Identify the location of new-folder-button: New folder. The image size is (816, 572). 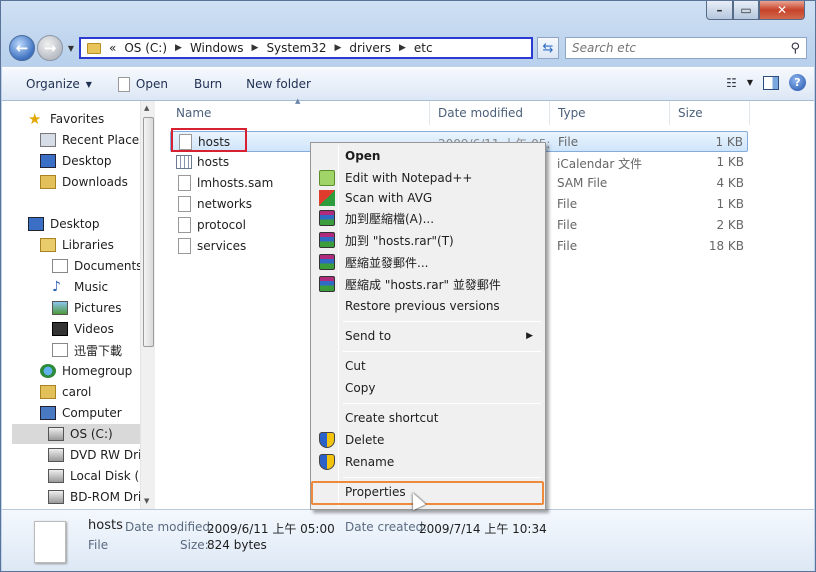
(278, 84).